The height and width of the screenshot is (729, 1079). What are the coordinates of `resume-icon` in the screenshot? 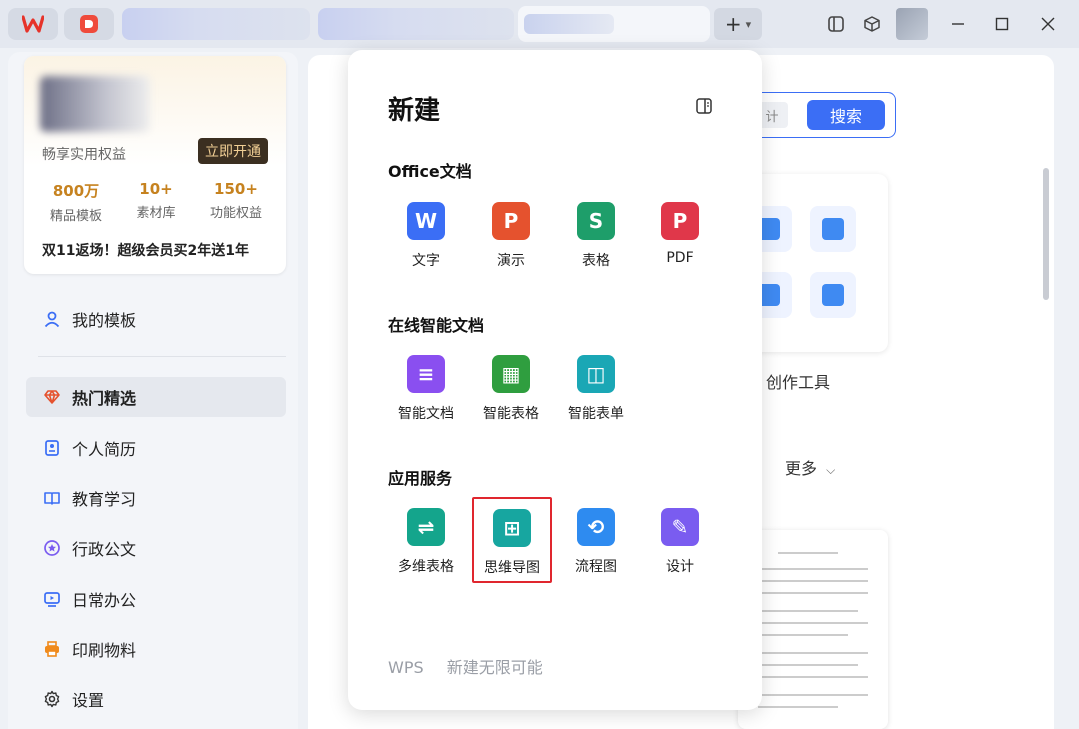 It's located at (52, 448).